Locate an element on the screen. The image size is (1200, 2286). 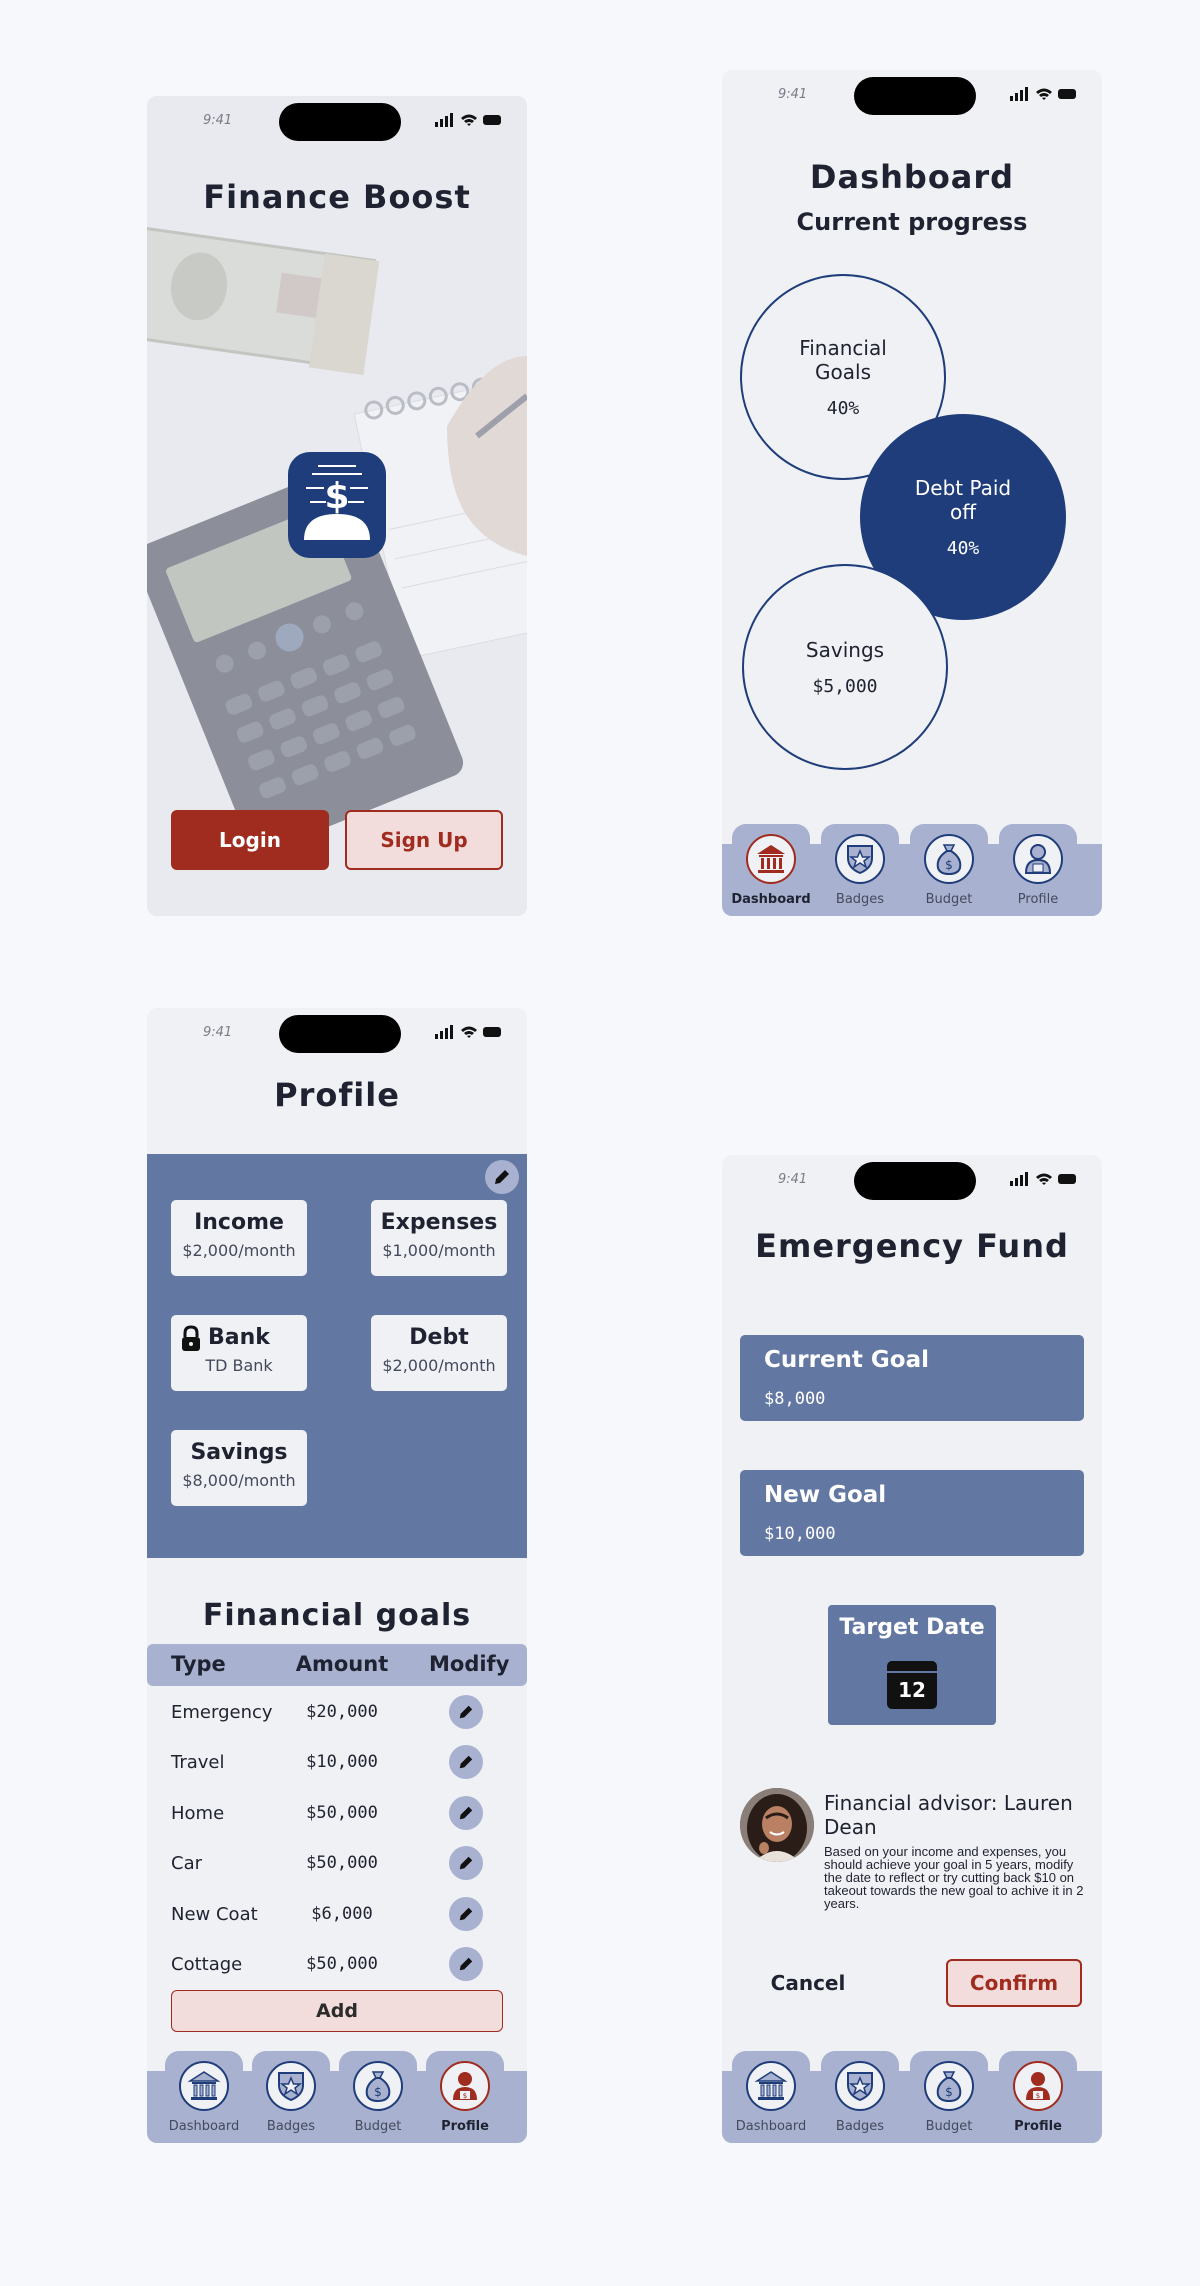
new-goal-value: $10,000 is located at coordinates (800, 1534).